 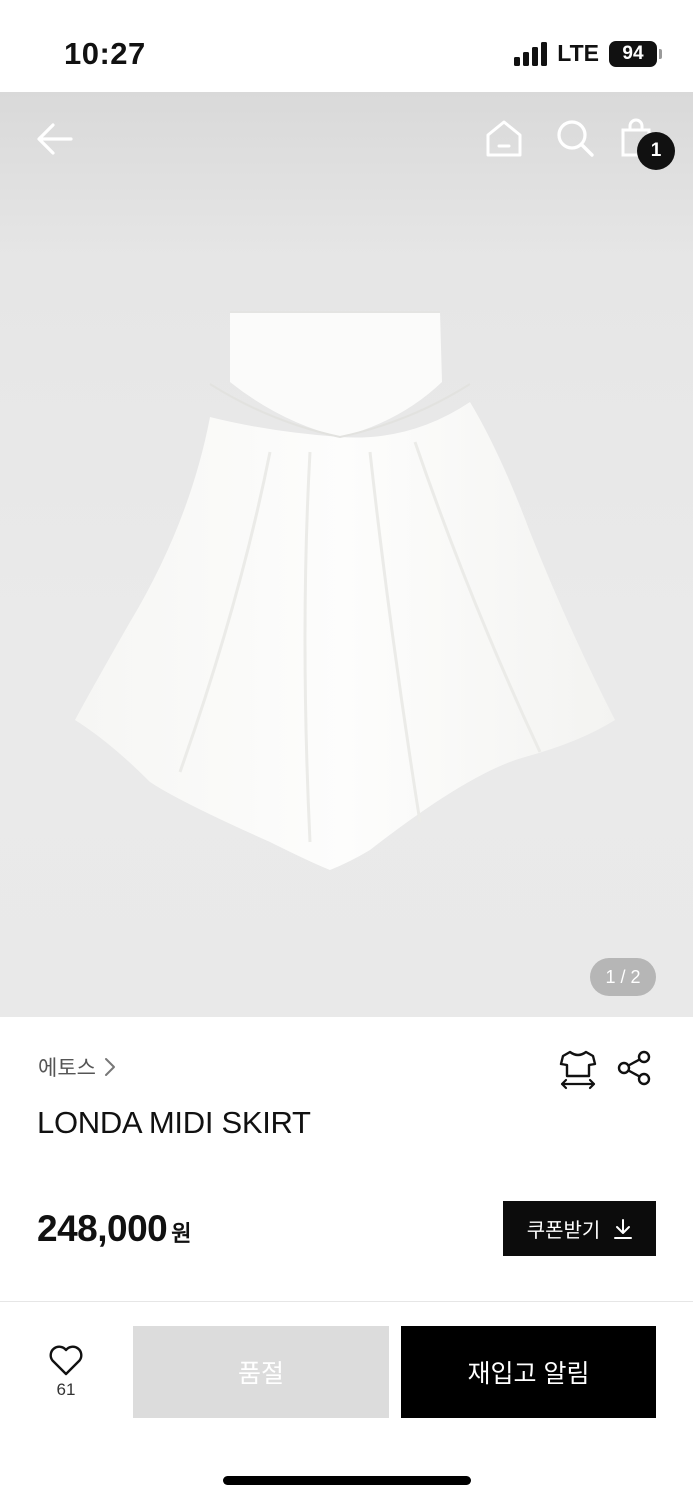 I want to click on brand-link: 에토스, so click(x=77, y=1067).